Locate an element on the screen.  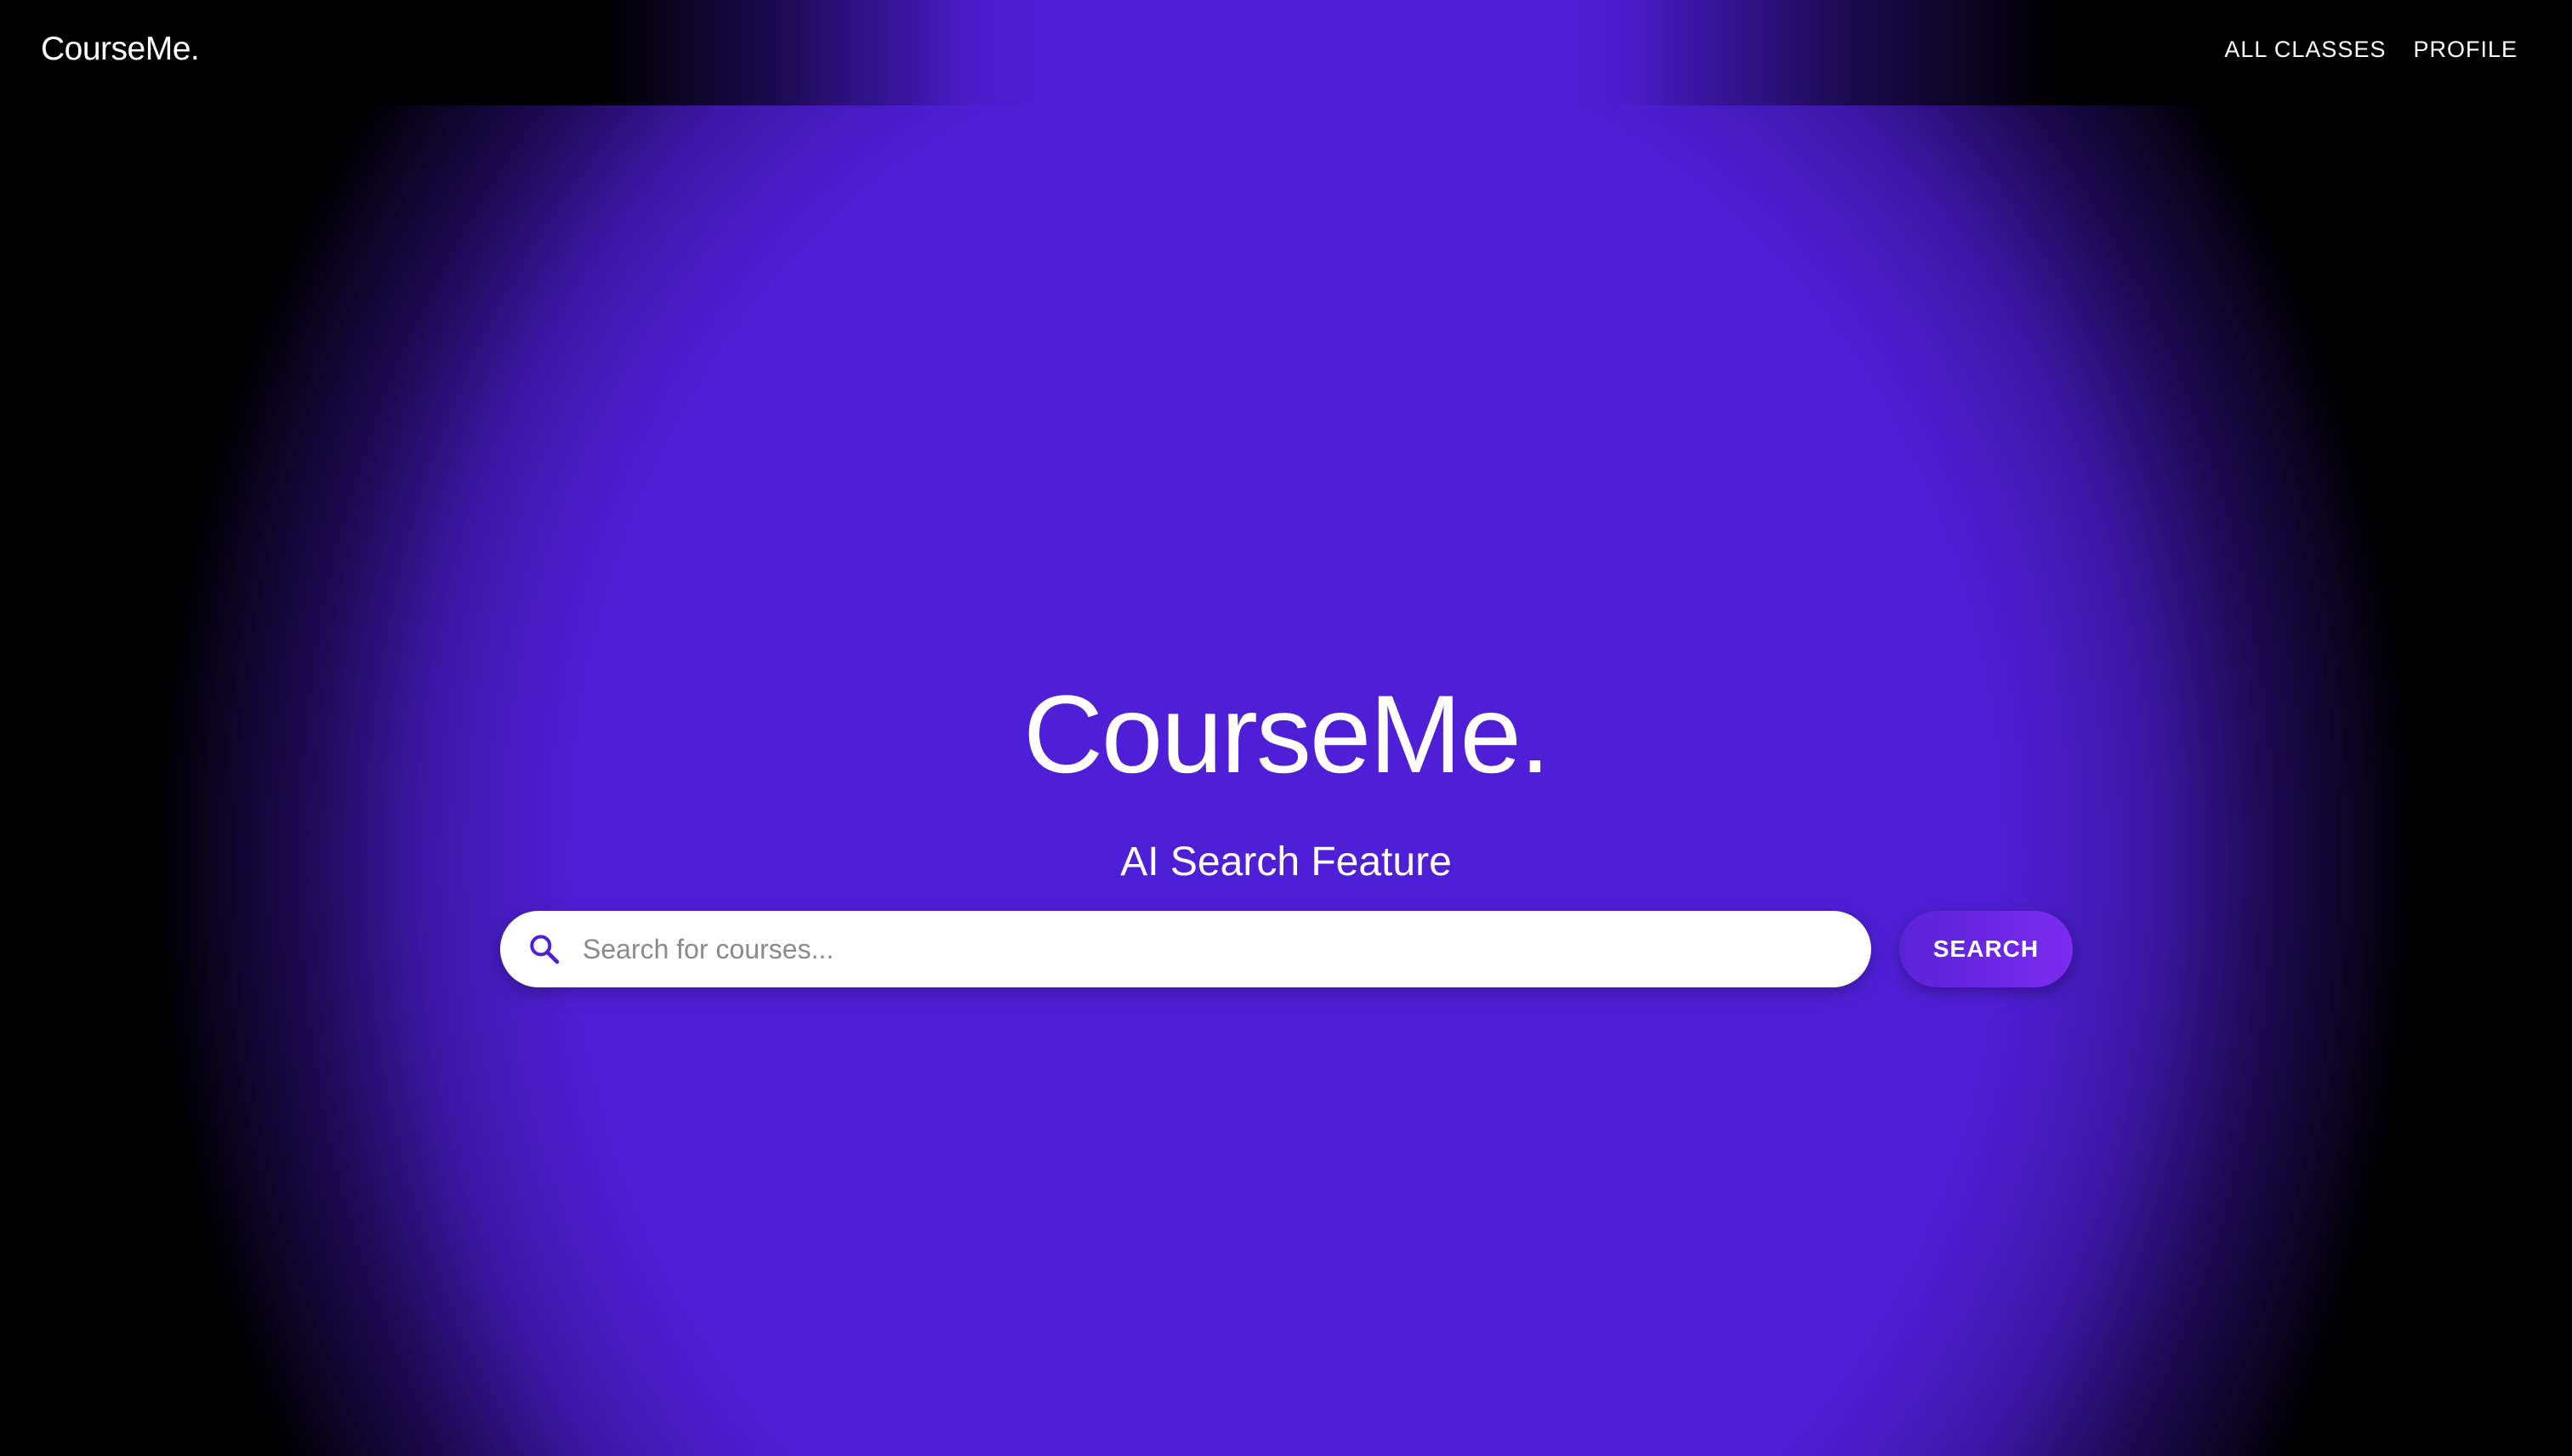
search-button: SEARCH is located at coordinates (1986, 949).